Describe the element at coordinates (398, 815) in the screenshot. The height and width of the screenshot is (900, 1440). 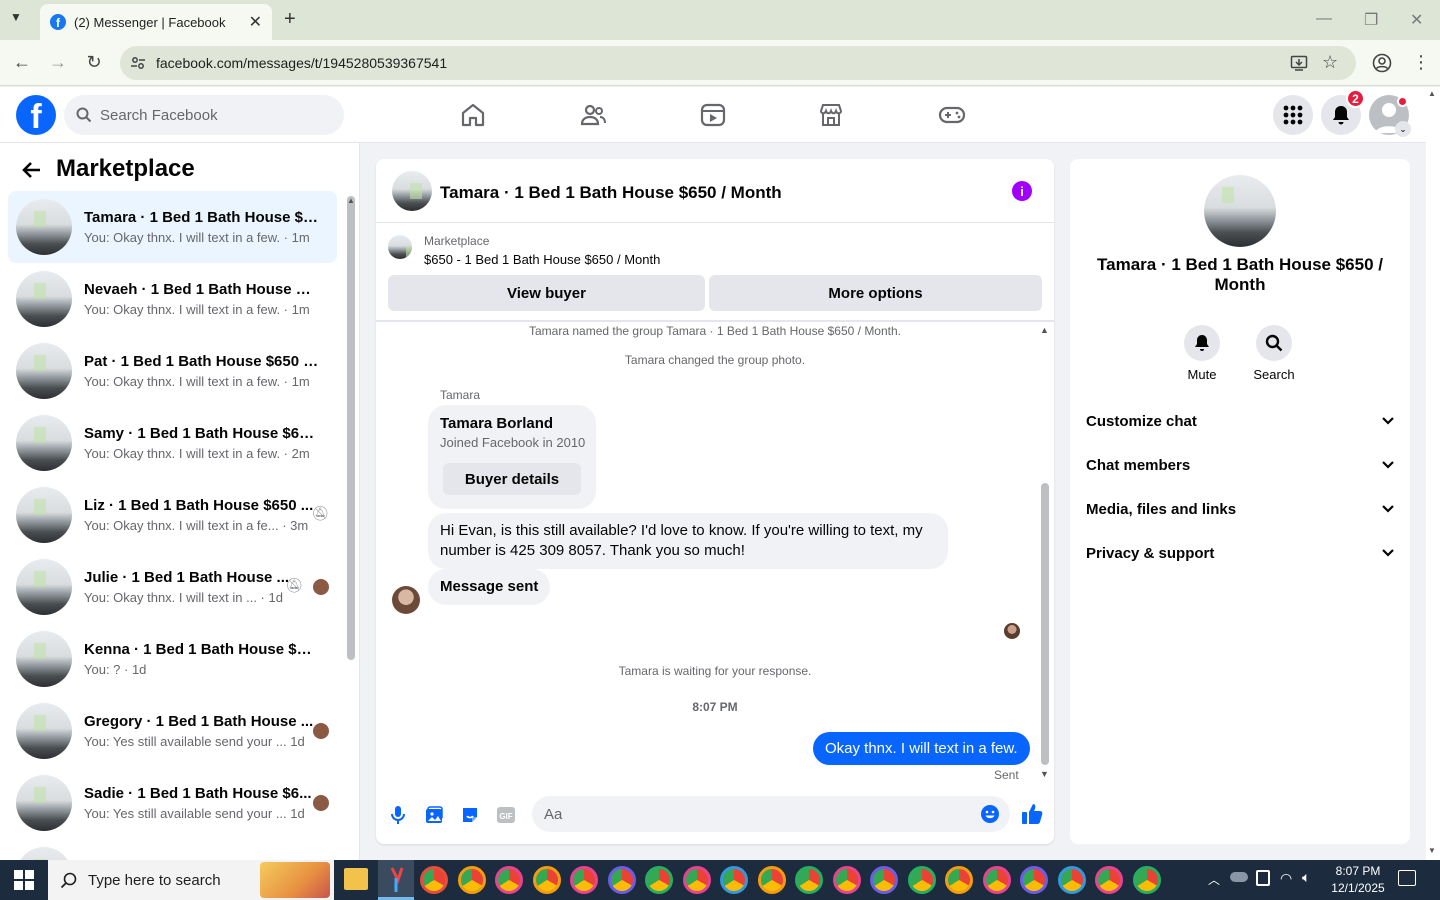
I see `microphone-icon` at that location.